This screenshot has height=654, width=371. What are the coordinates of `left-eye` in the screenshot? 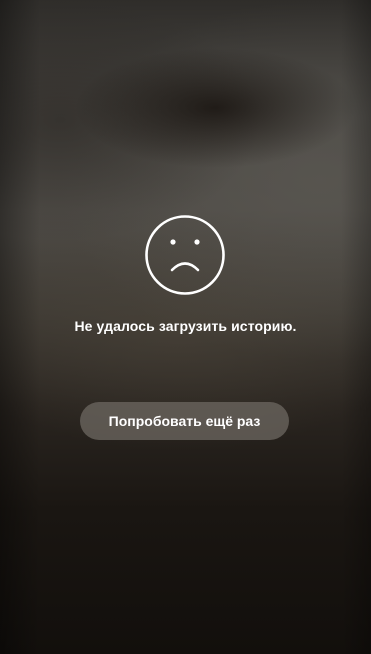 It's located at (173, 242).